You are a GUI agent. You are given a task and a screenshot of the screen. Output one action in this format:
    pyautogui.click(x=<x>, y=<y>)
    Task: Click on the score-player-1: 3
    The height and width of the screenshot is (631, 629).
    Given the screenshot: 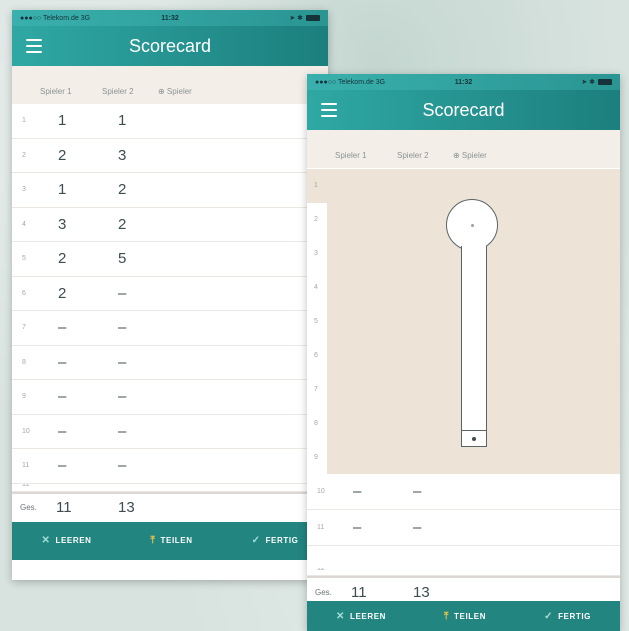 What is the action you would take?
    pyautogui.click(x=71, y=224)
    